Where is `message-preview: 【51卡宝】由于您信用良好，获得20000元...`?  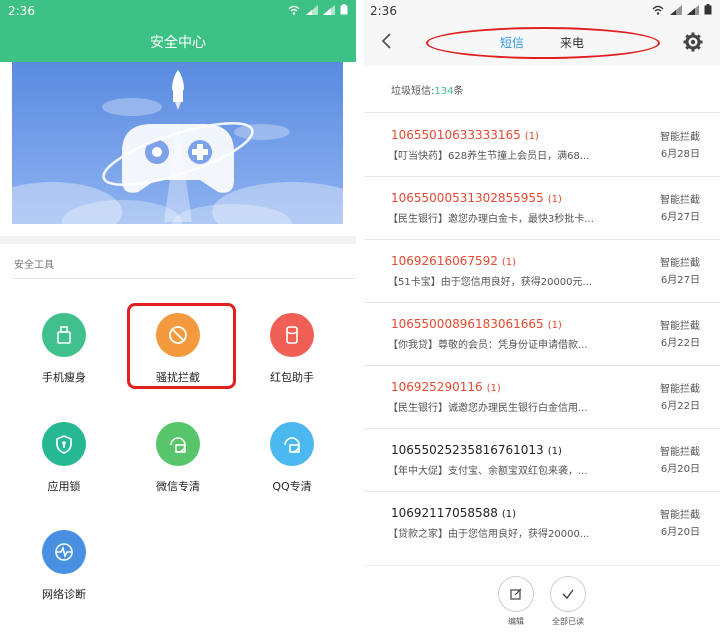 message-preview: 【51卡宝】由于您信用良好，获得20000元... is located at coordinates (490, 282).